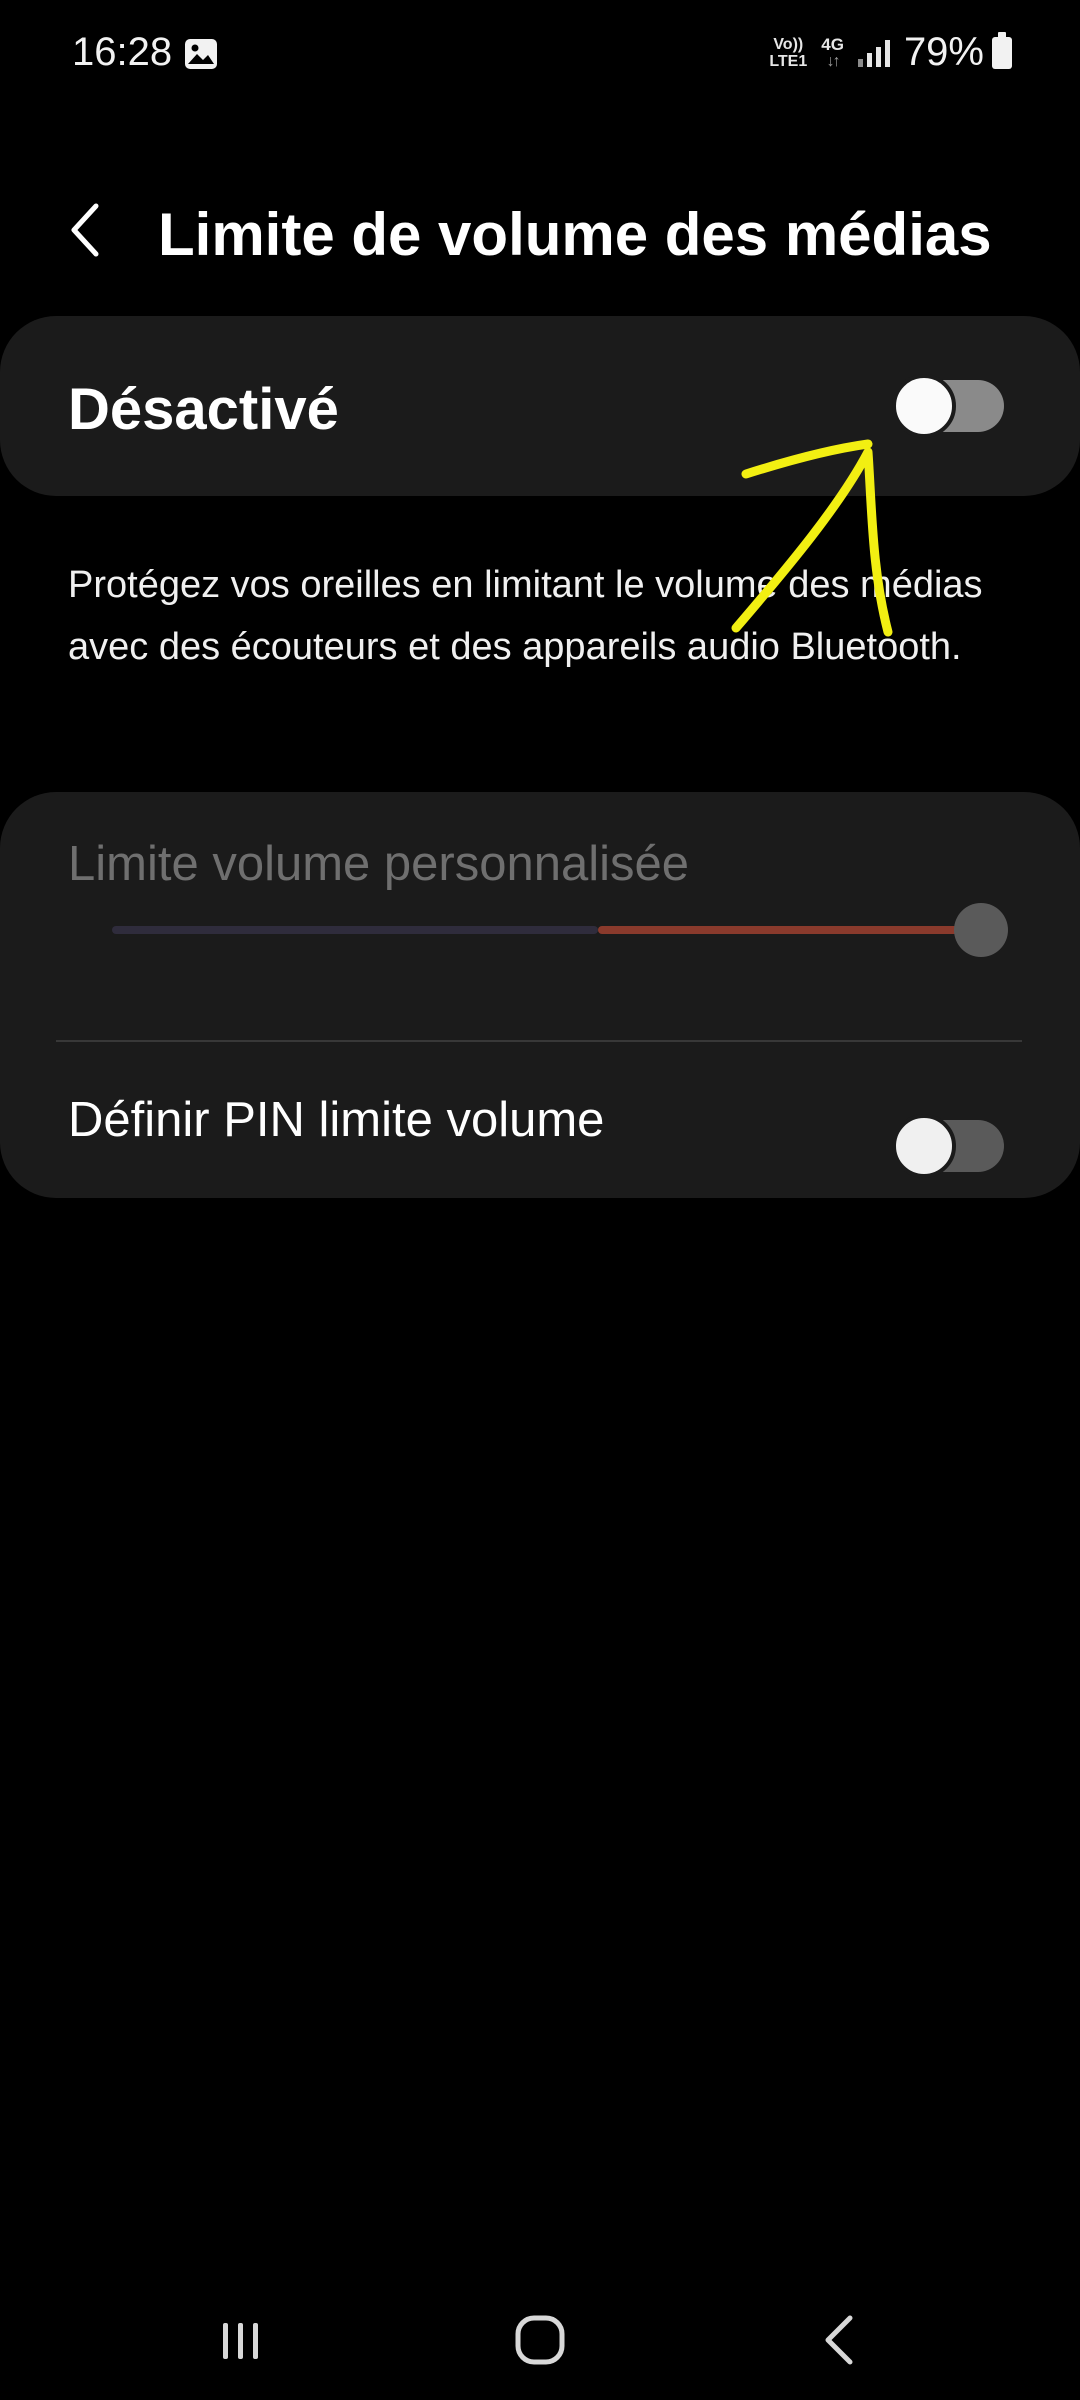 The image size is (1080, 2400). I want to click on custom-volume-limit-label: Limite volume personnalisée, so click(378, 864).